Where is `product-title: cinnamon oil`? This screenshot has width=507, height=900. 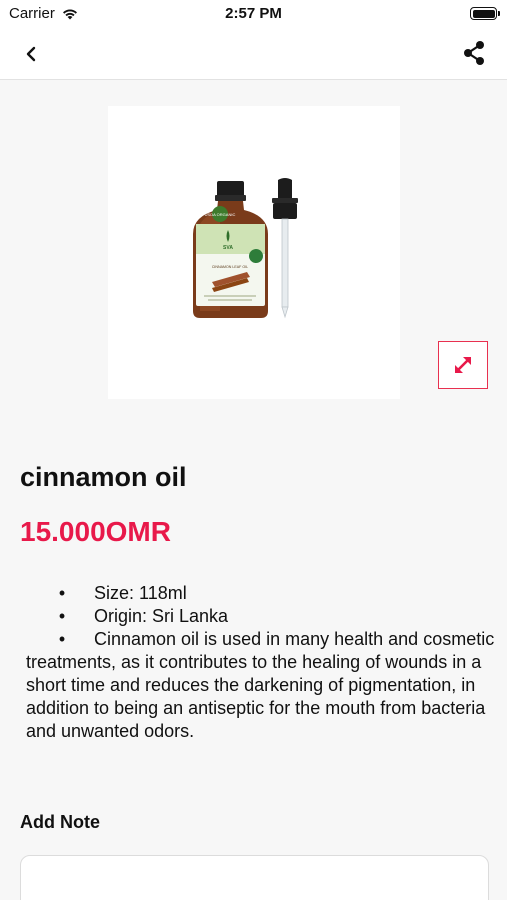
product-title: cinnamon oil is located at coordinates (103, 477).